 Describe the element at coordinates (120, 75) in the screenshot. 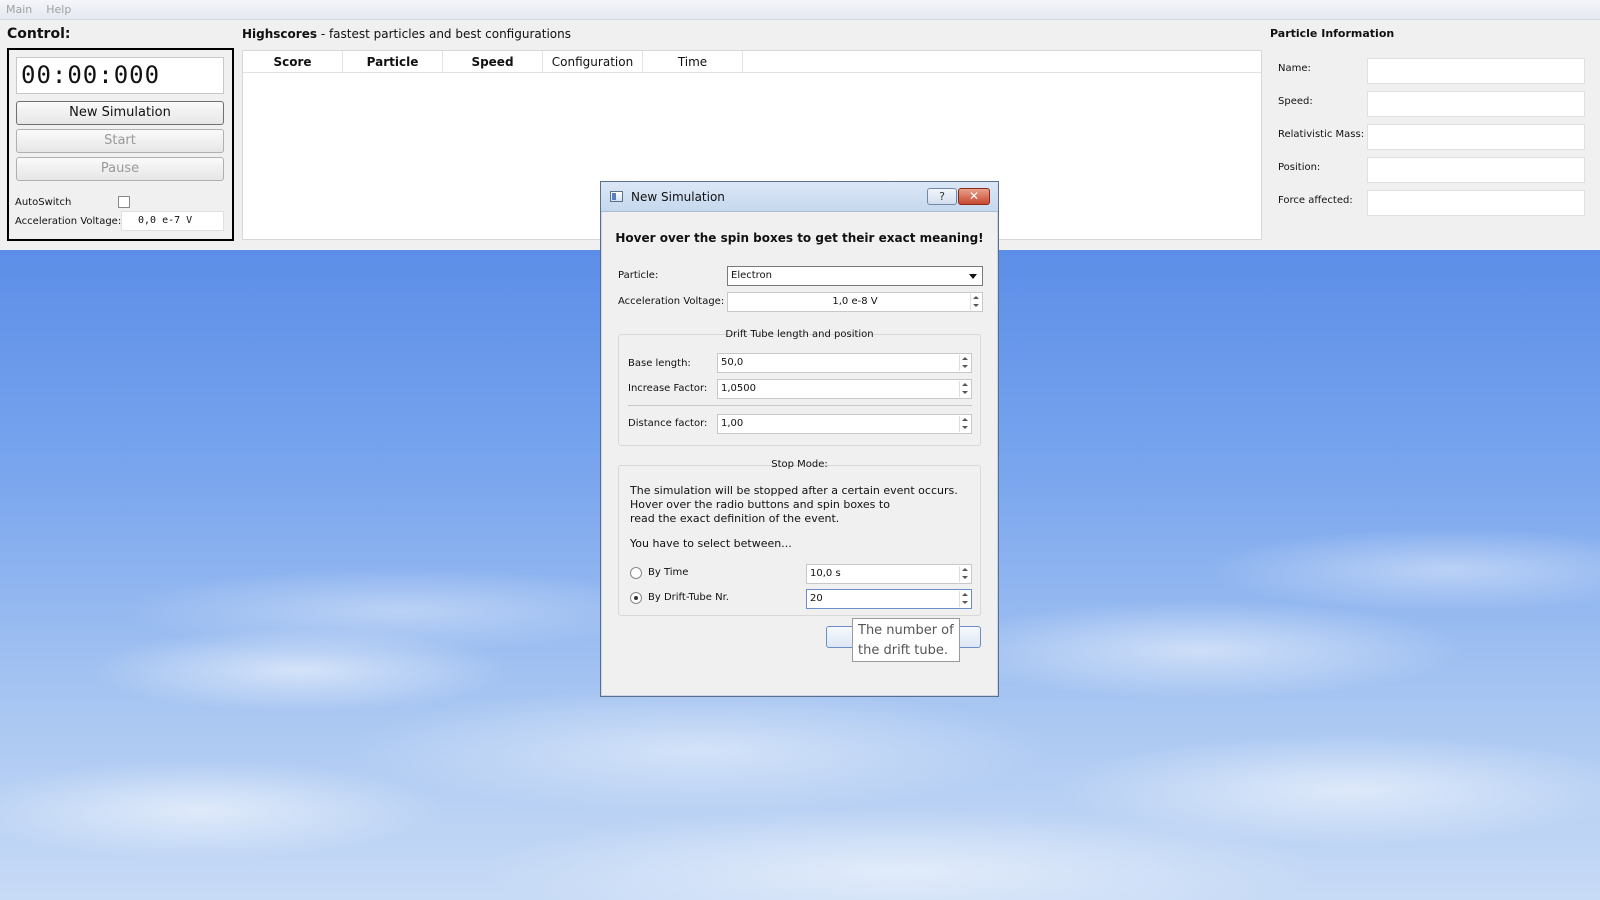

I see `timer-display: 00:00:000` at that location.